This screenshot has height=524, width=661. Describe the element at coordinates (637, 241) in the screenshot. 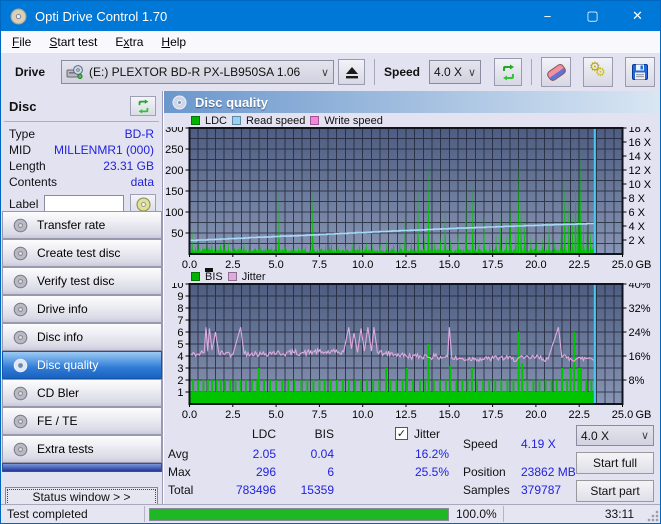

I see `svg-text: 2 X` at that location.